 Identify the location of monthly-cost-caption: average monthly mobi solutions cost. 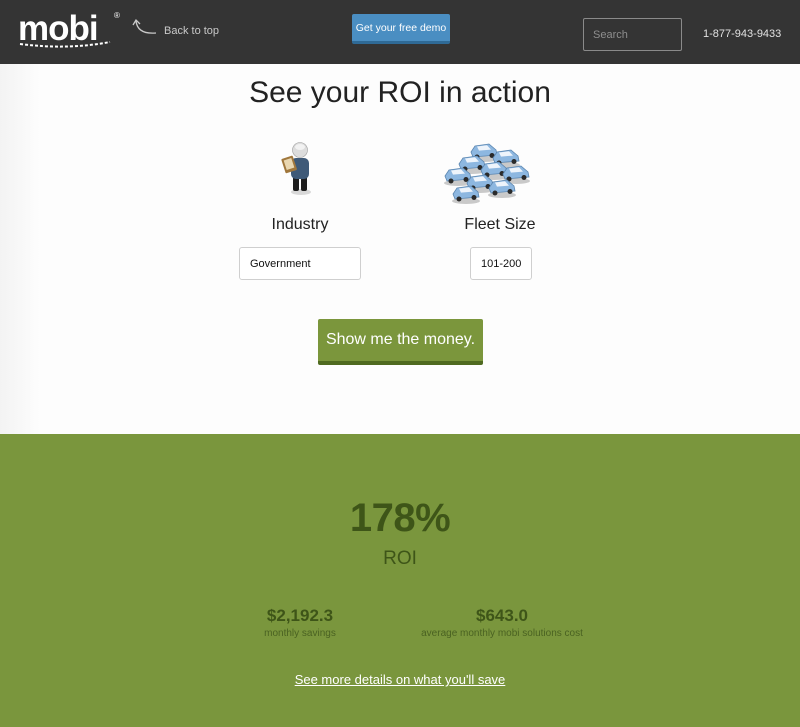
(502, 633).